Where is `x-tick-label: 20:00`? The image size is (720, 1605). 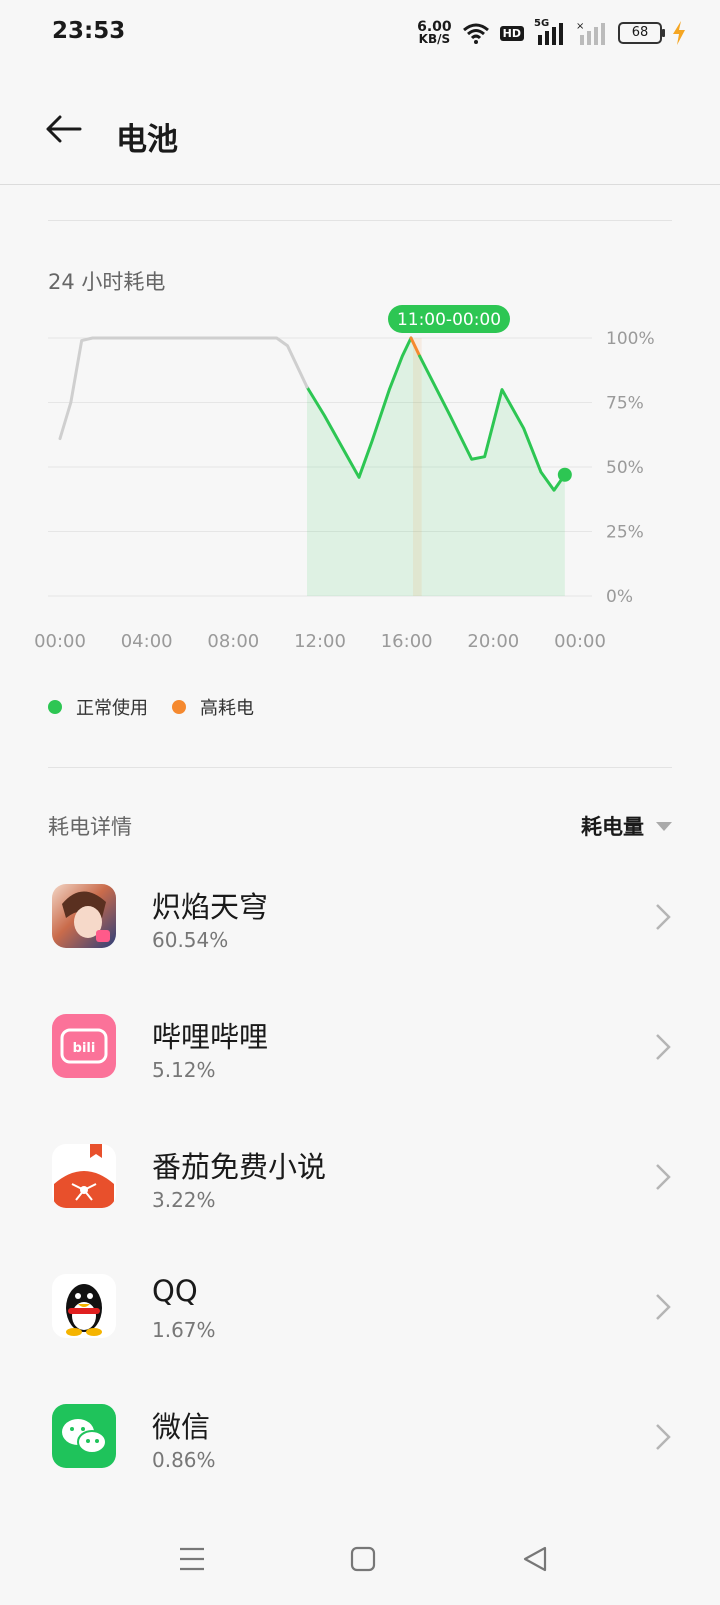
x-tick-label: 20:00 is located at coordinates (493, 641).